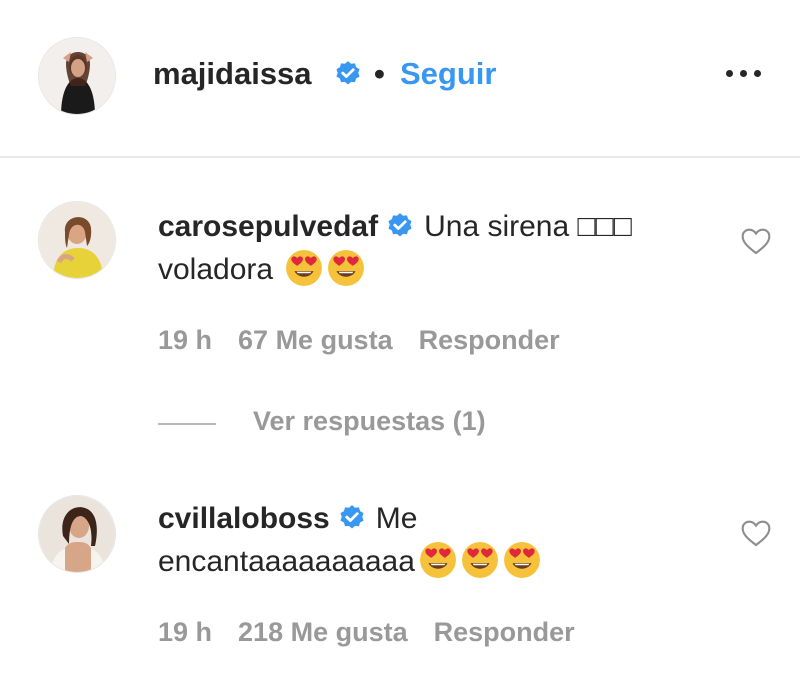  I want to click on comment-text: cvillaloboss Me encantaaaaaaaaaa, so click(438, 540).